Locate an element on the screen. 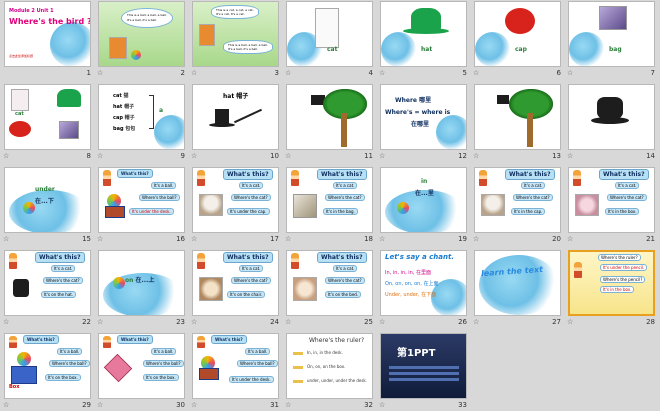 The image size is (660, 411). slide-thumbnail: bag is located at coordinates (611, 34).